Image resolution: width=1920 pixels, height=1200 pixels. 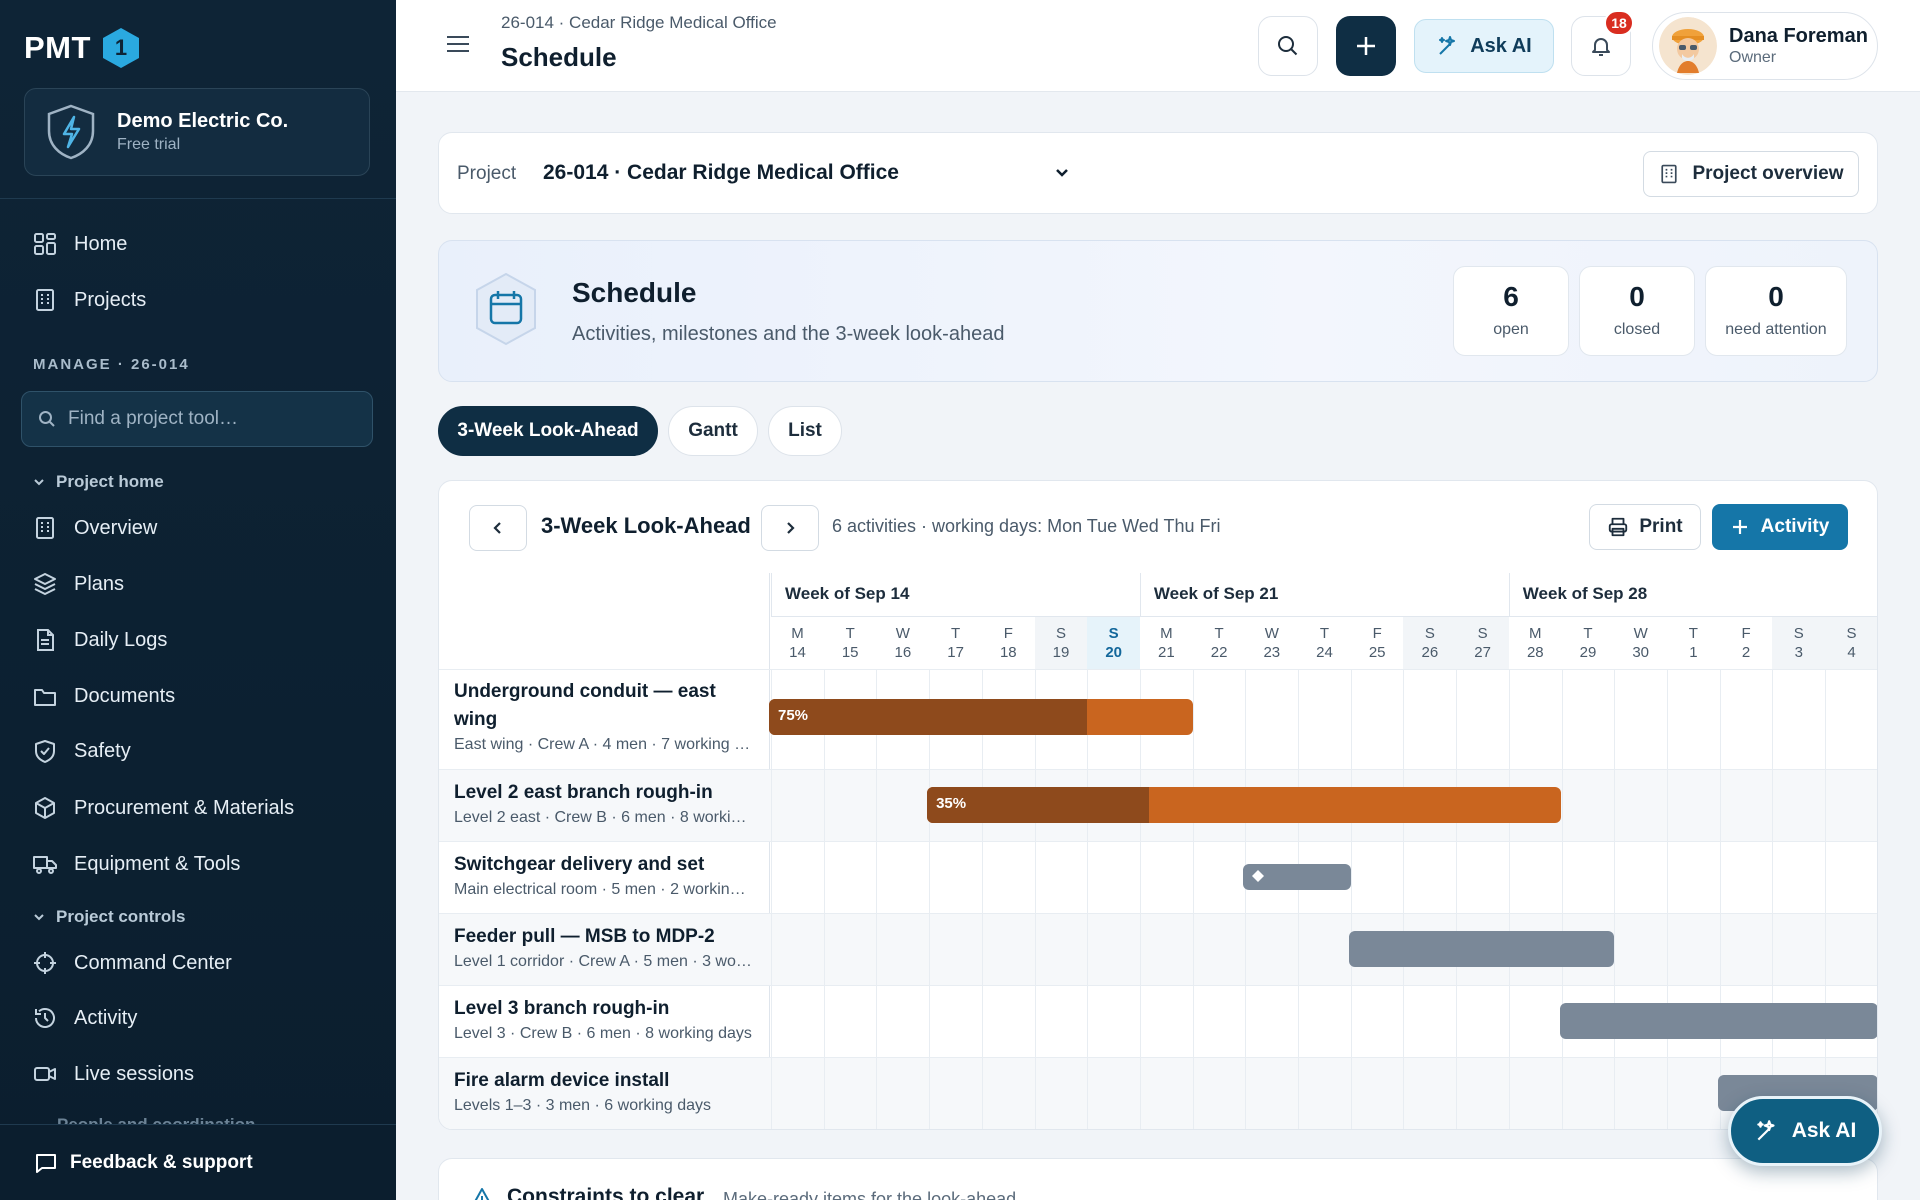 I want to click on group-label: Project home, so click(x=110, y=481).